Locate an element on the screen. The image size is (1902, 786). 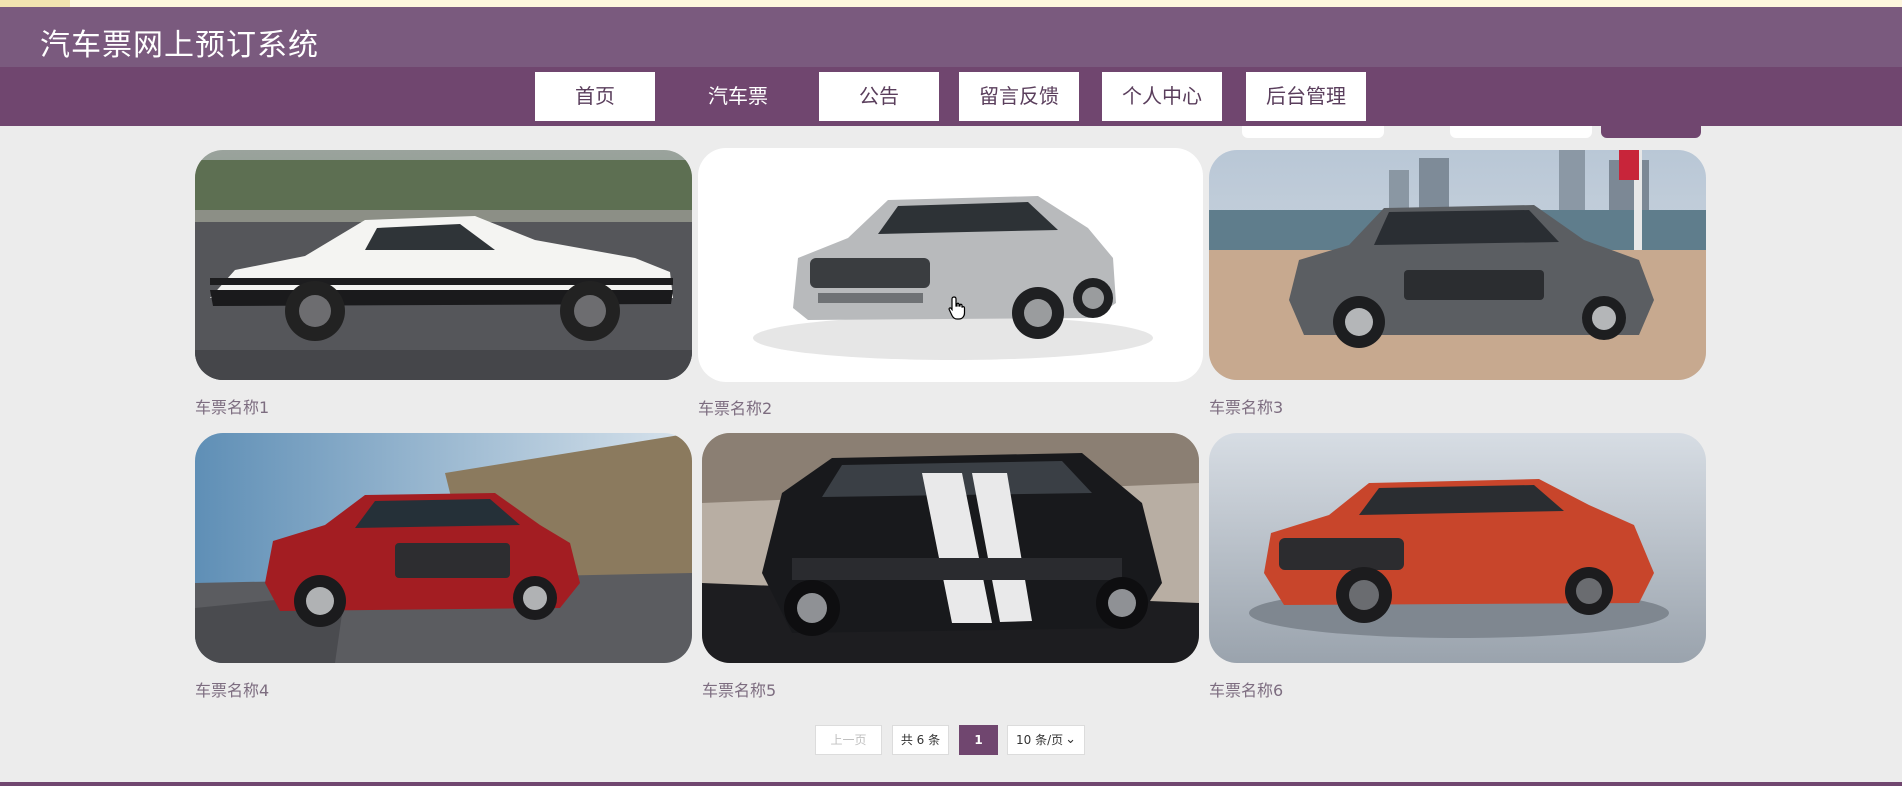
ticket-name: 车票名称2 is located at coordinates (735, 407).